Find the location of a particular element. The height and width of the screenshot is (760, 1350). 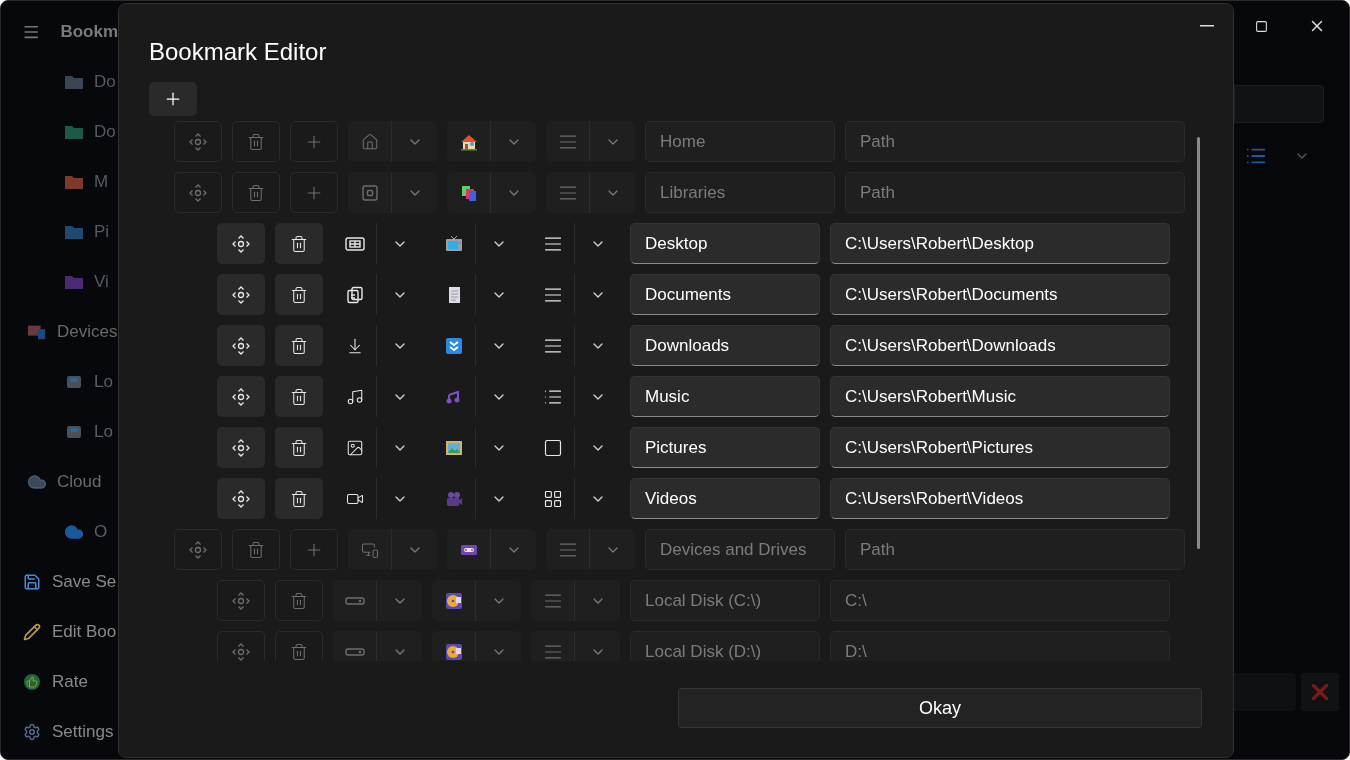

app-title: Bookm is located at coordinates (89, 32).